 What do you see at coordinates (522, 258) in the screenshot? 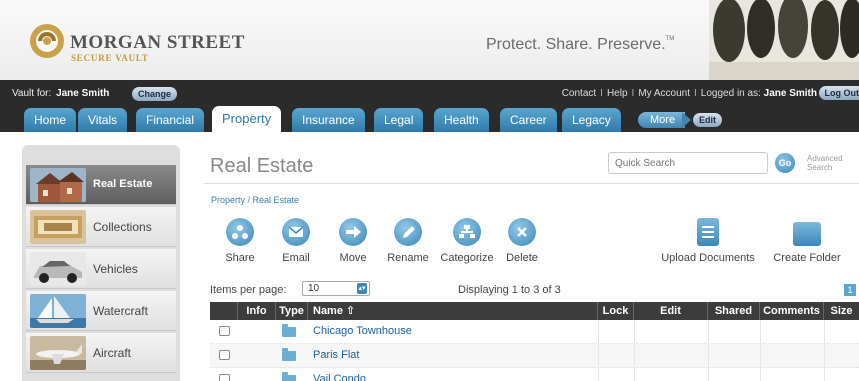
I see `delete-label: Delete` at bounding box center [522, 258].